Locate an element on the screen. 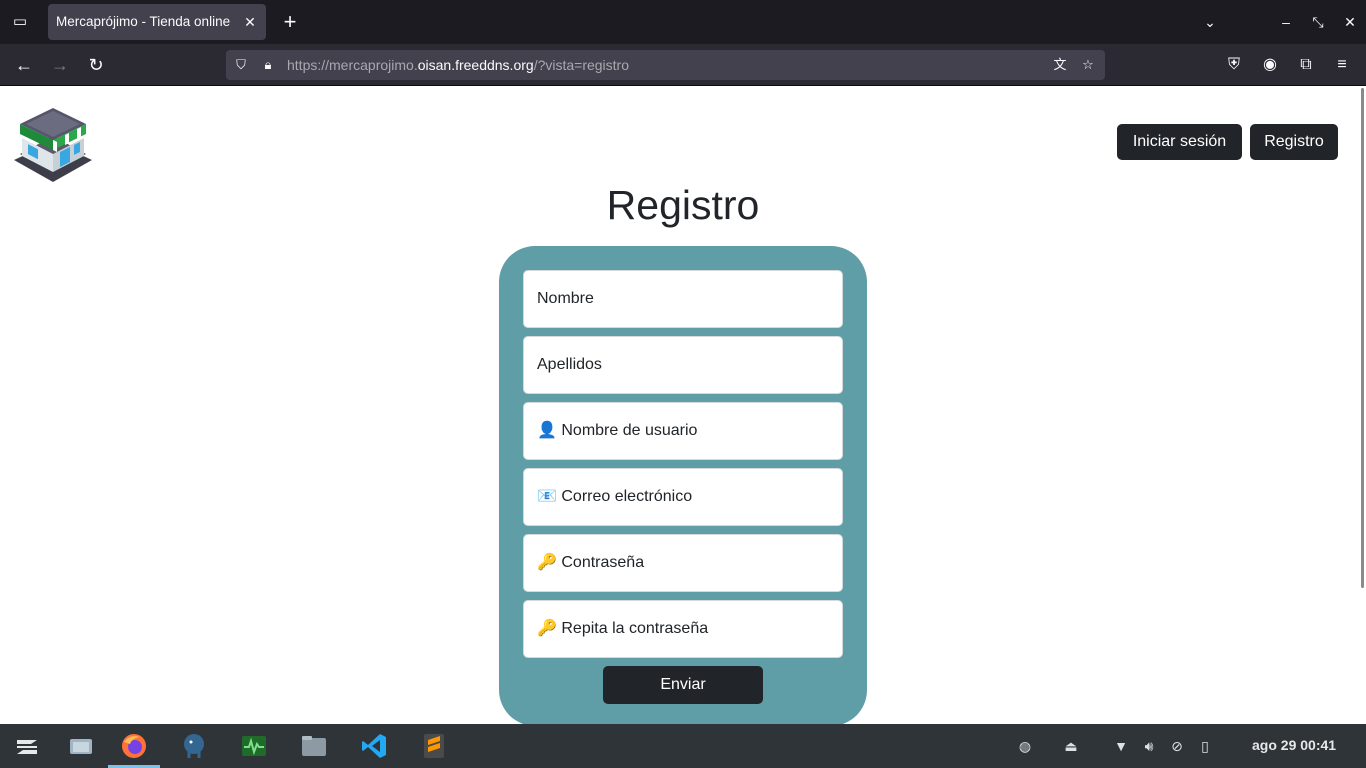 This screenshot has width=1366, height=768. tab-title: Mercaprójimo - Tienda online is located at coordinates (143, 21).